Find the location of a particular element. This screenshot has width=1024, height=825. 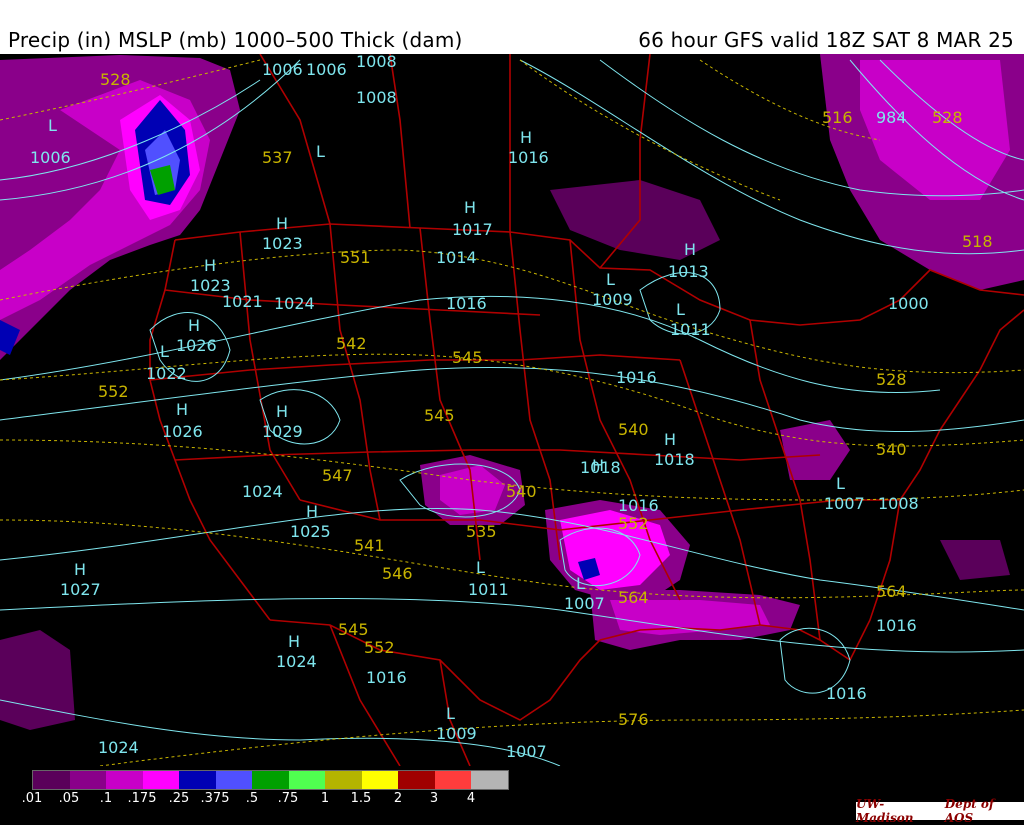

thickness-label: 535 is located at coordinates (481, 531).